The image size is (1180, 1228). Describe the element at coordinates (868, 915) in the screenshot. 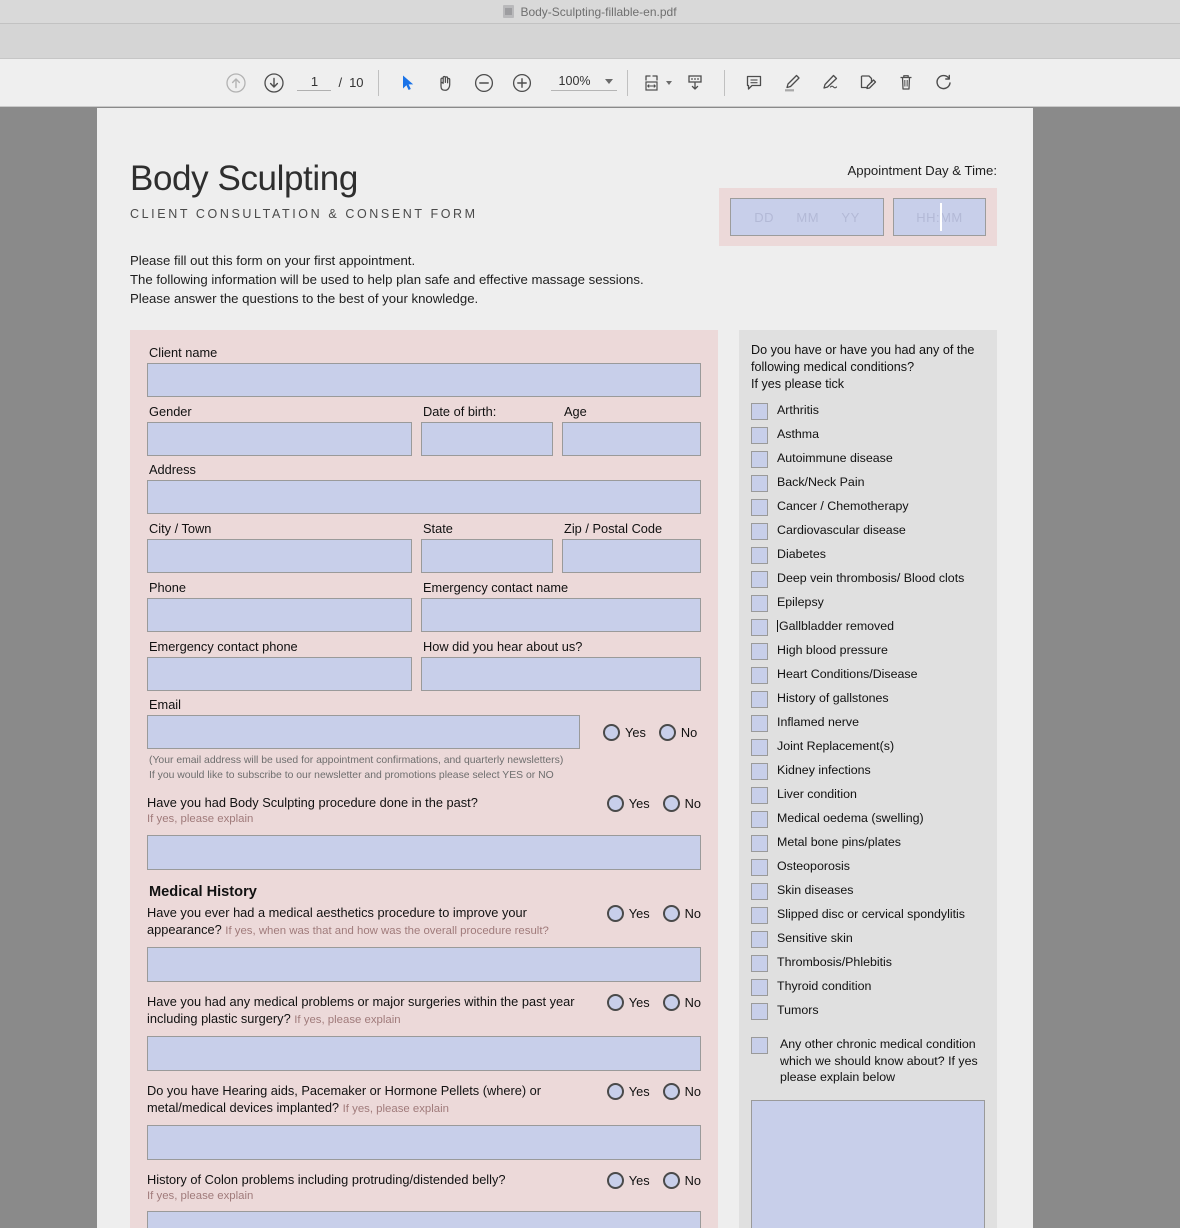

I see `condition-row: Slipped disc or cervical spondylitis` at that location.